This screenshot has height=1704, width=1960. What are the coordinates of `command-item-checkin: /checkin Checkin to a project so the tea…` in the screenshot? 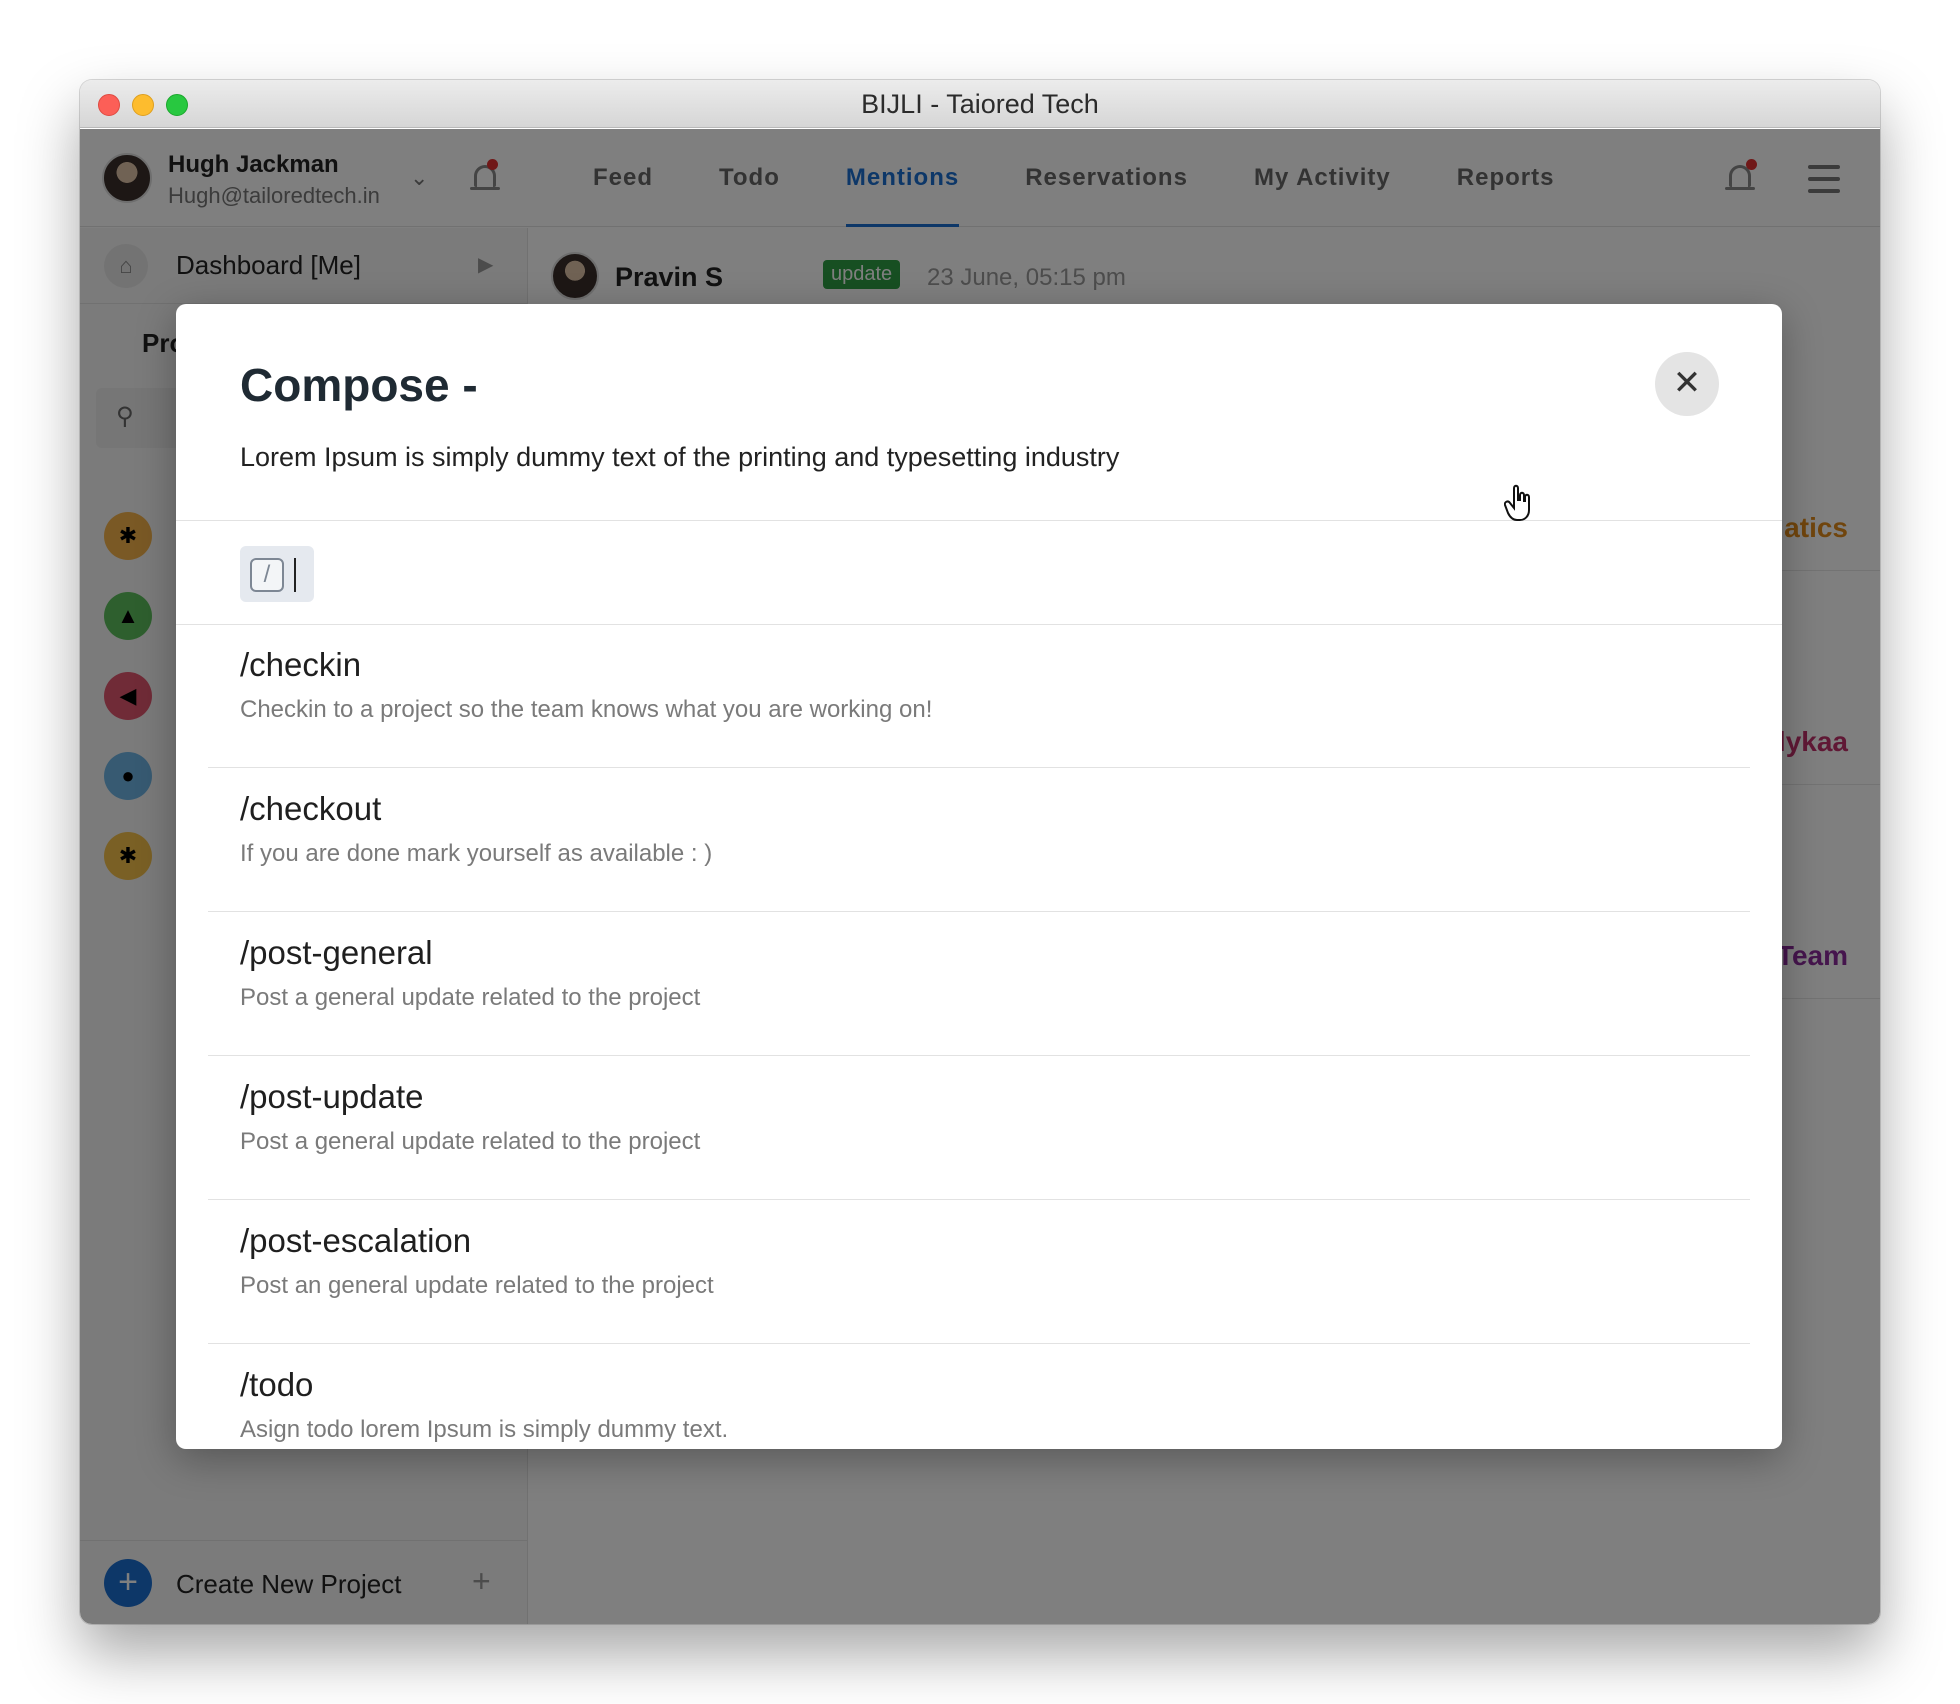 It's located at (979, 696).